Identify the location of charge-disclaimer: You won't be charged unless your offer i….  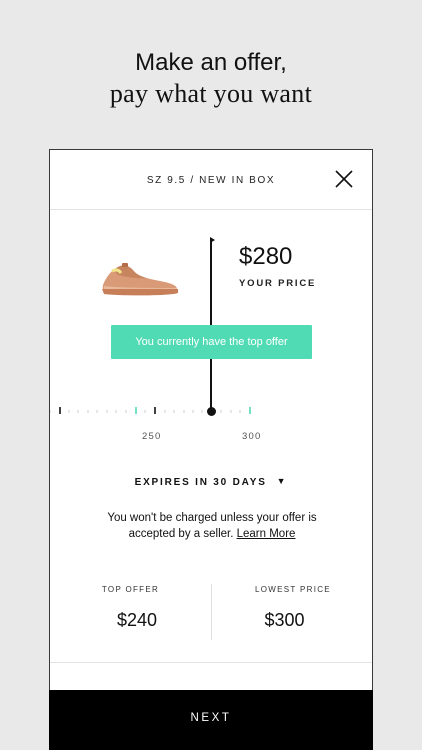
(212, 526).